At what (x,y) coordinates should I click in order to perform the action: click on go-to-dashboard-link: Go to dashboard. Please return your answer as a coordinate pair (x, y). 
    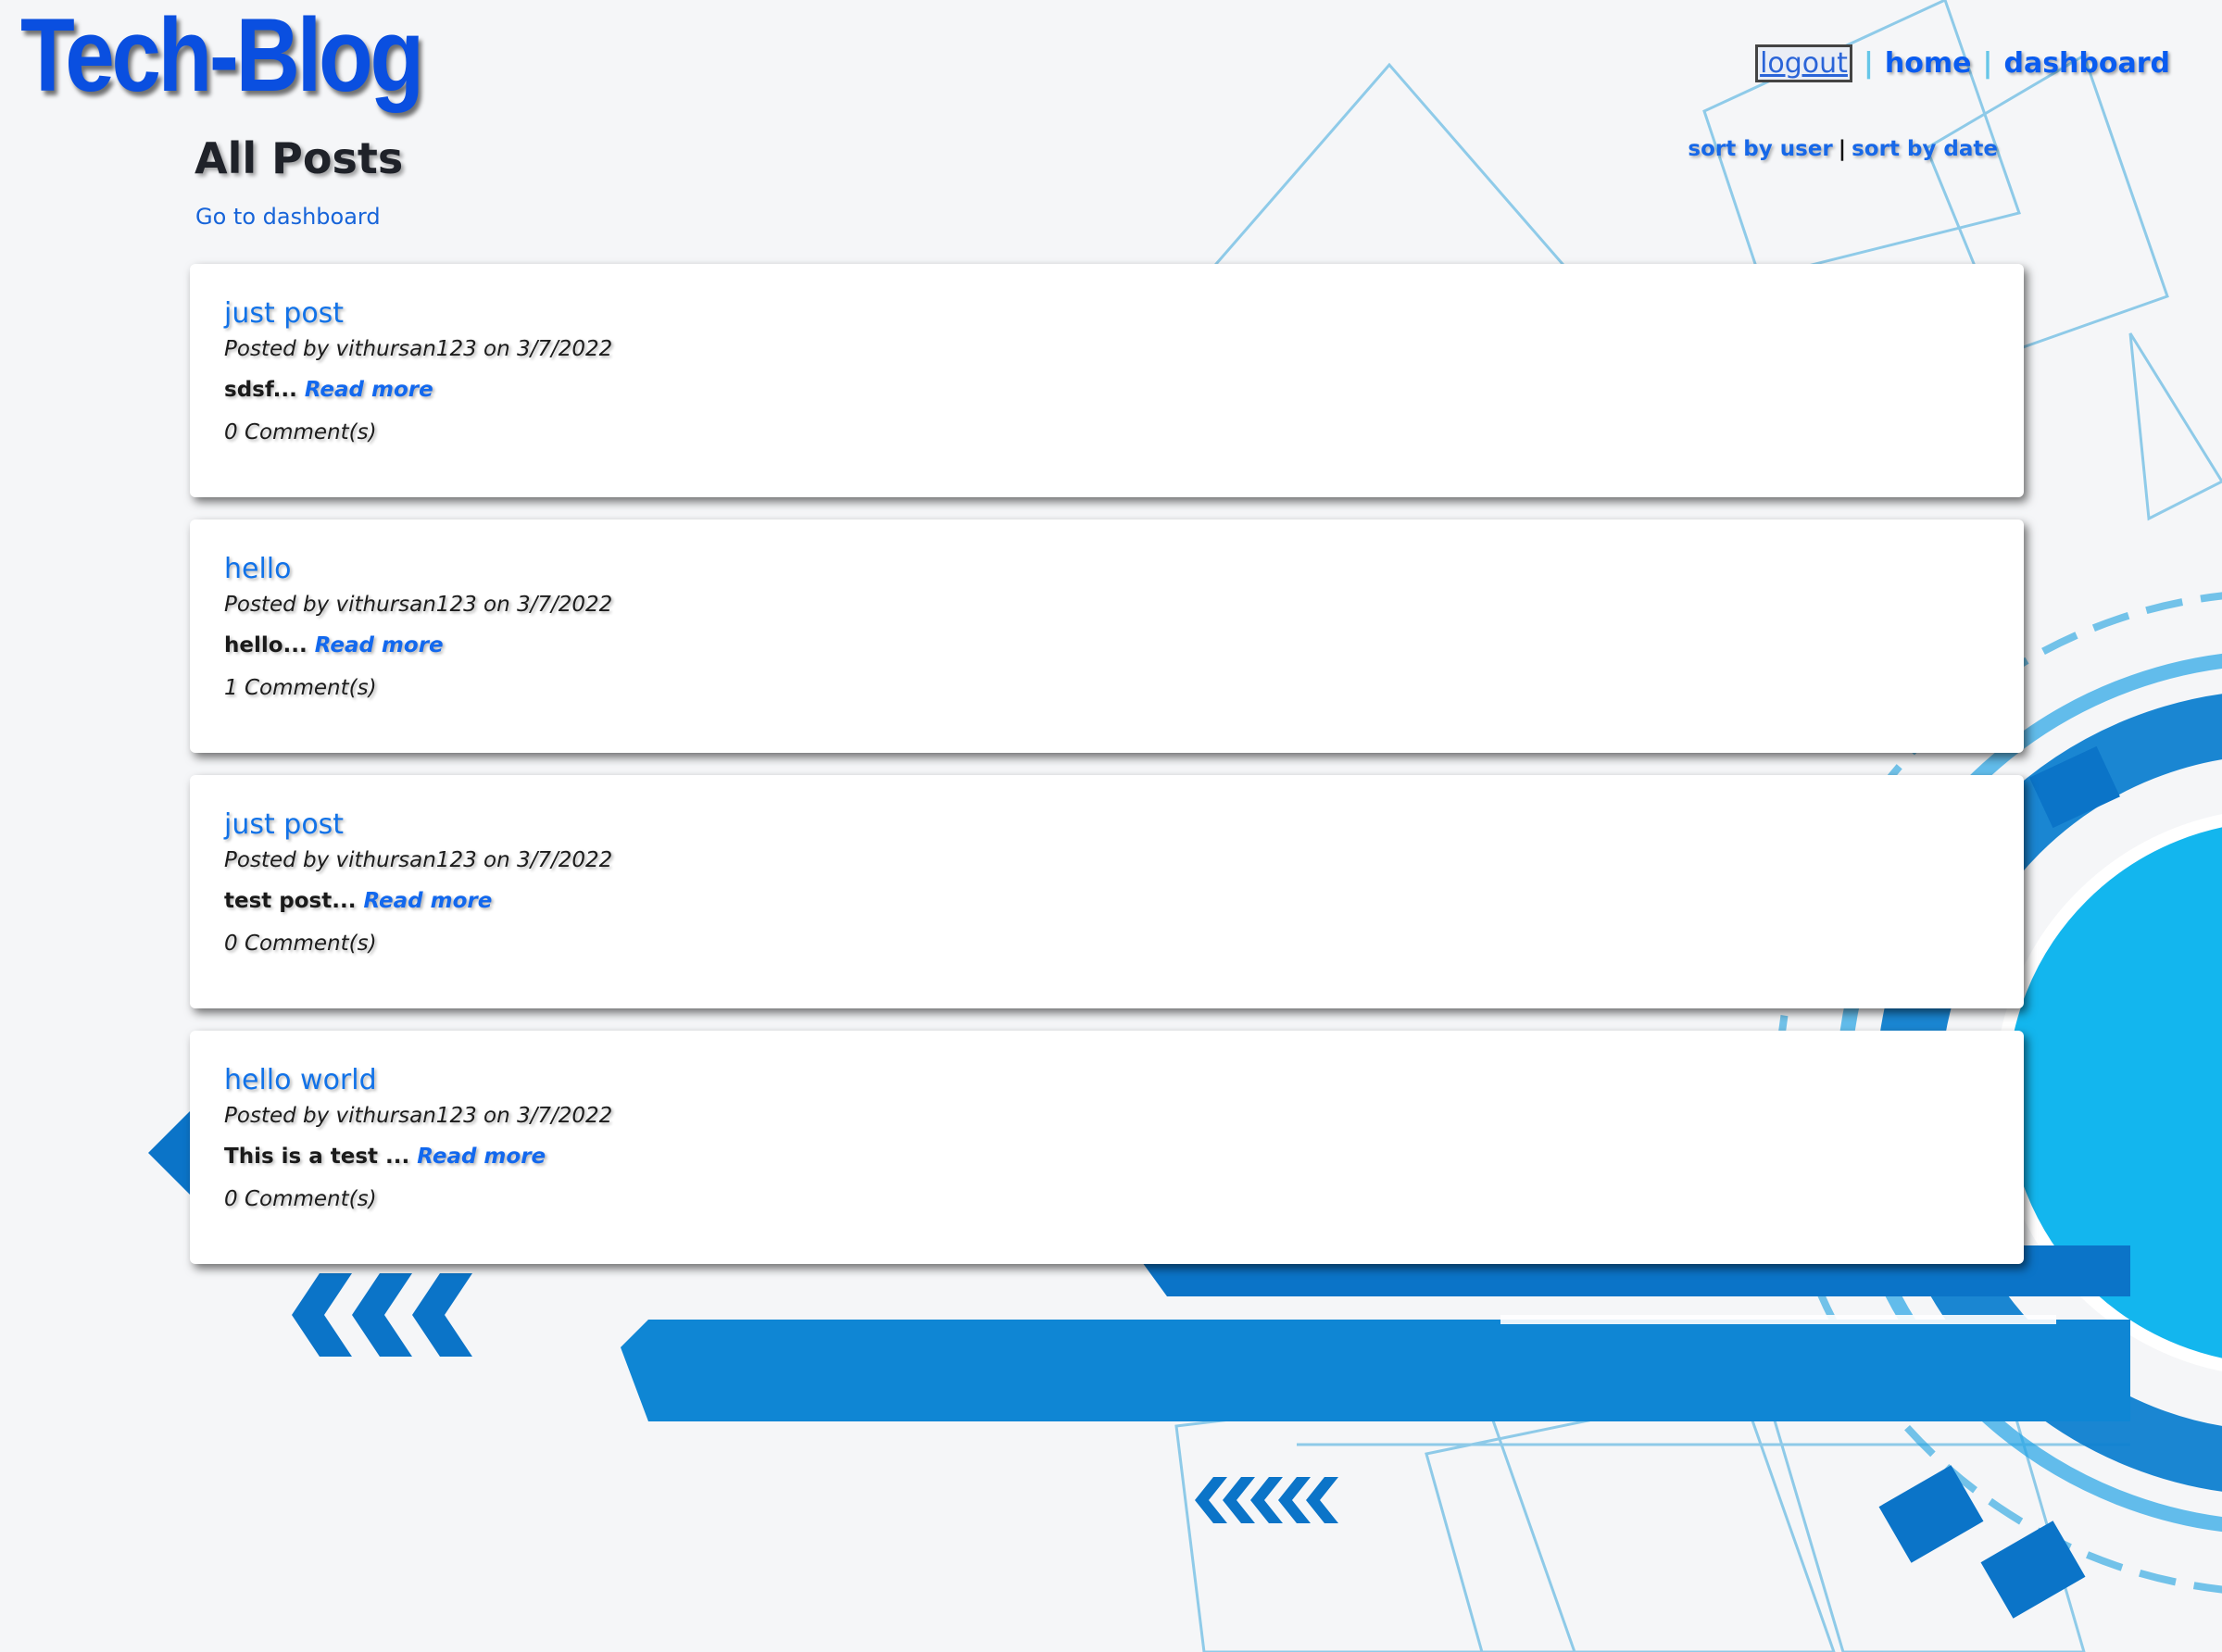
    Looking at the image, I should click on (288, 217).